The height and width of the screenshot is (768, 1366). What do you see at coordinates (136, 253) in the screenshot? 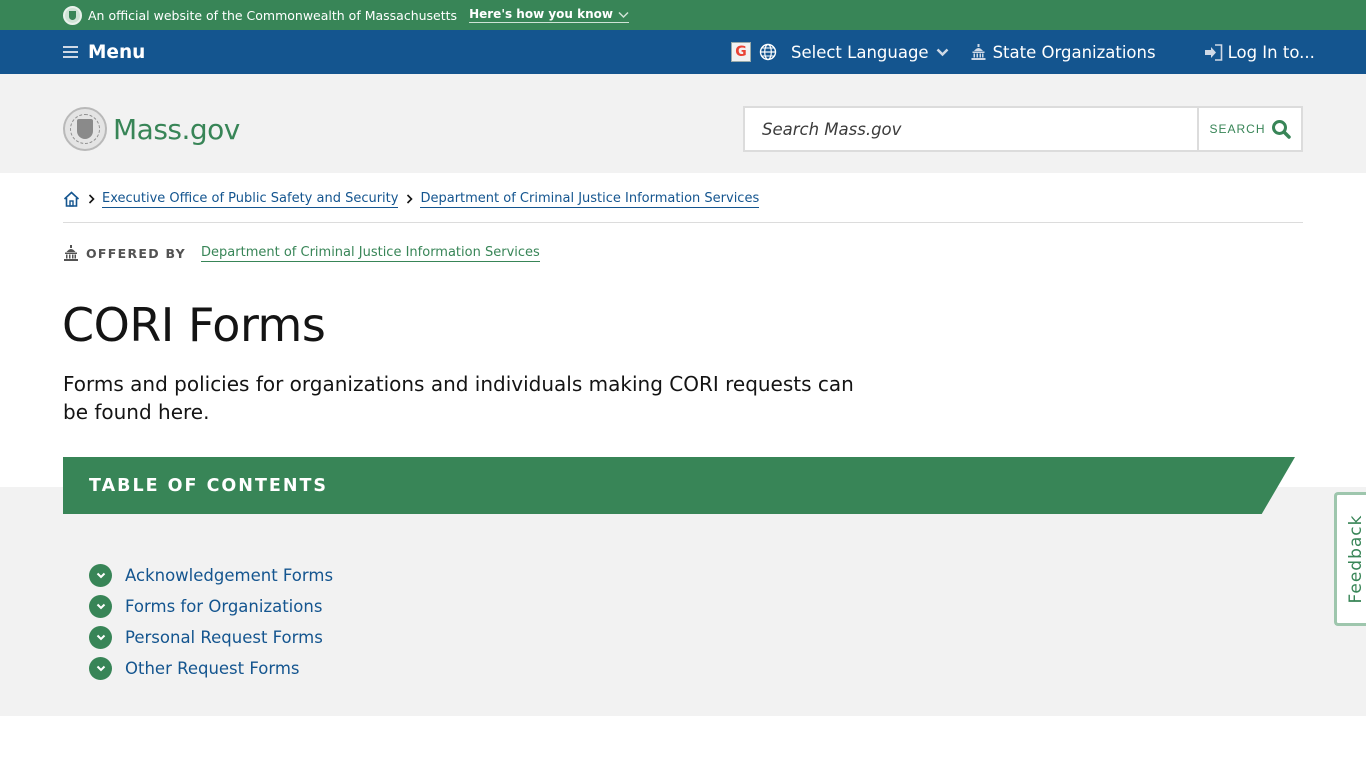
I see `offered-by-label: OFFERED BY` at bounding box center [136, 253].